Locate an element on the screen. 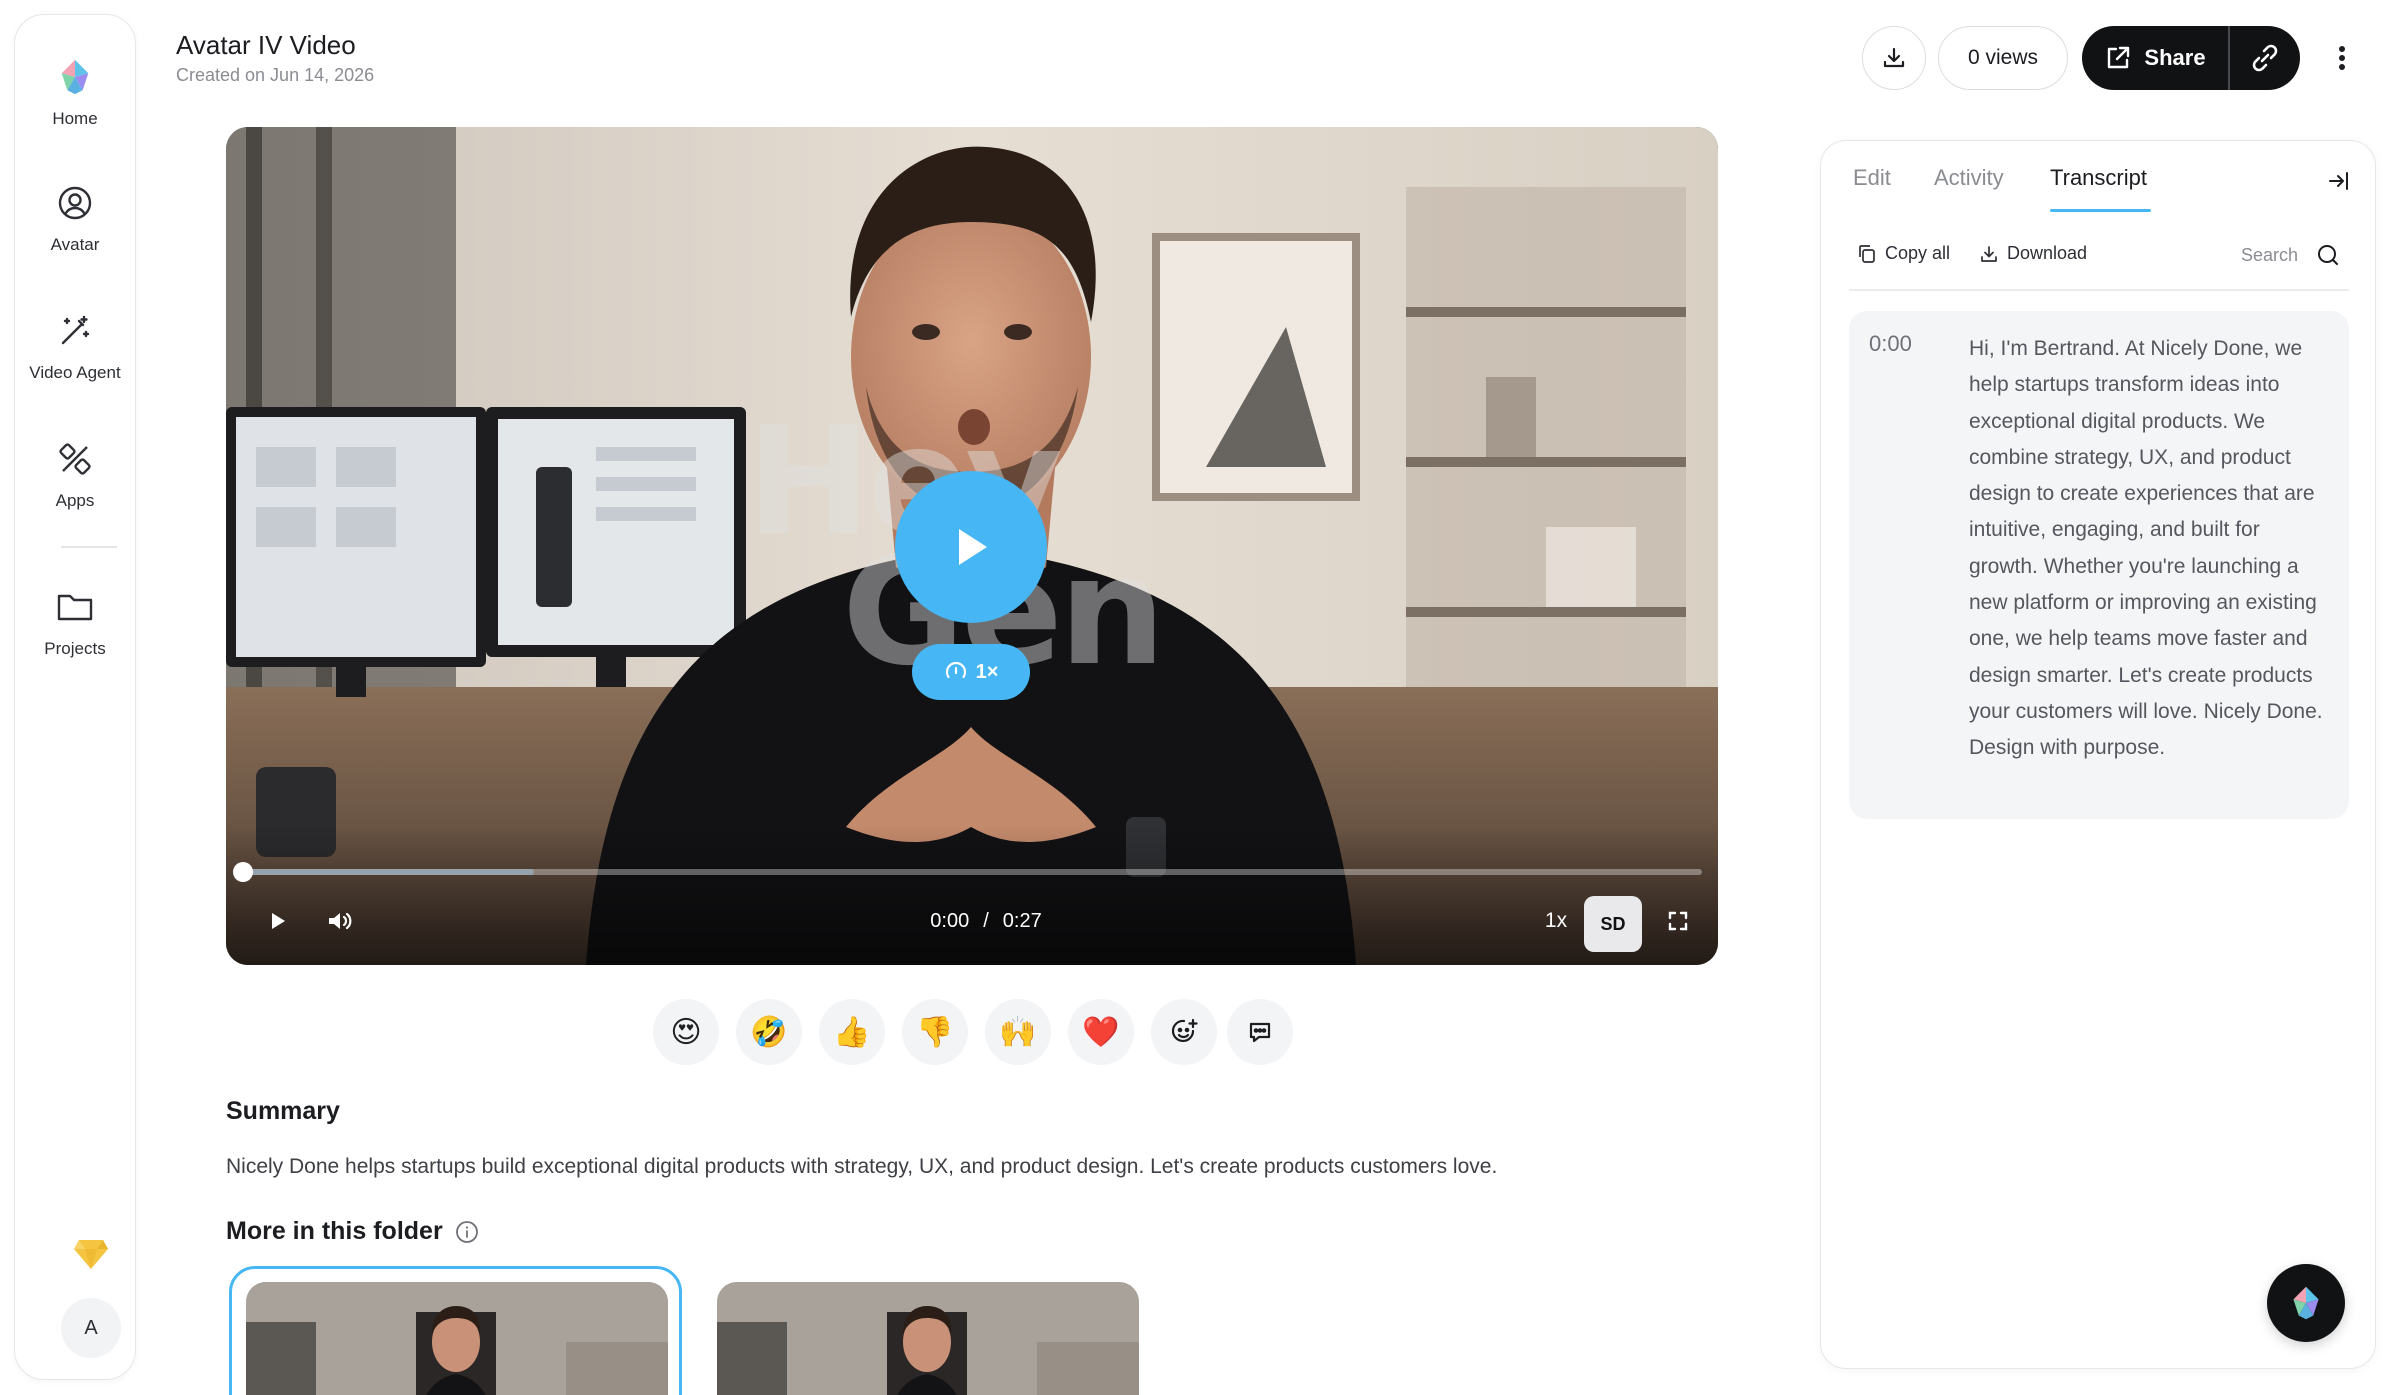  progress-handle is located at coordinates (243, 872).